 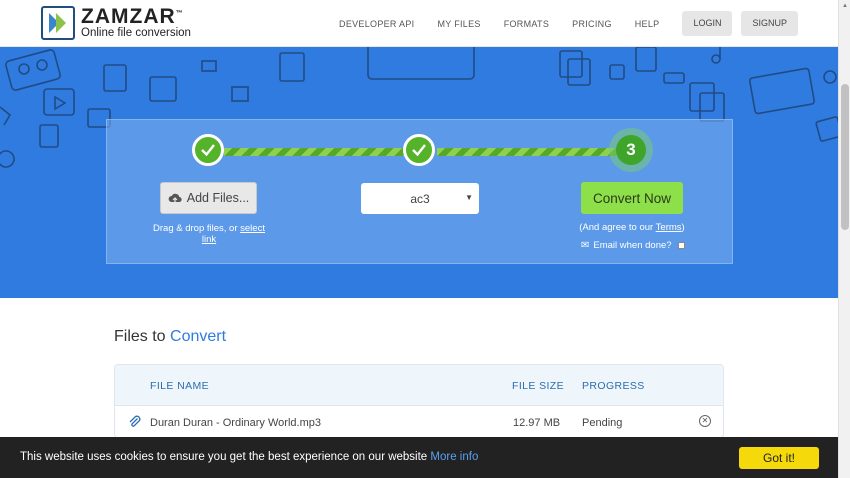 What do you see at coordinates (469, 197) in the screenshot?
I see `chevron-down-icon: ▼` at bounding box center [469, 197].